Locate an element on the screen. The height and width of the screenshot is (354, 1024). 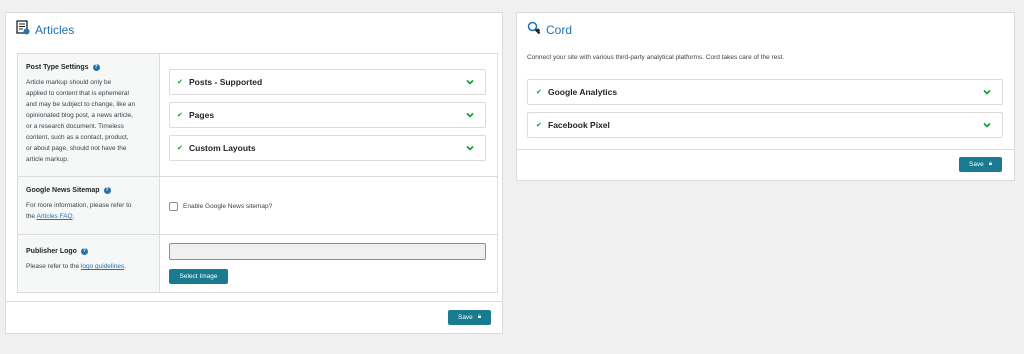
accordion-label: Posts - Supported is located at coordinates (226, 82).